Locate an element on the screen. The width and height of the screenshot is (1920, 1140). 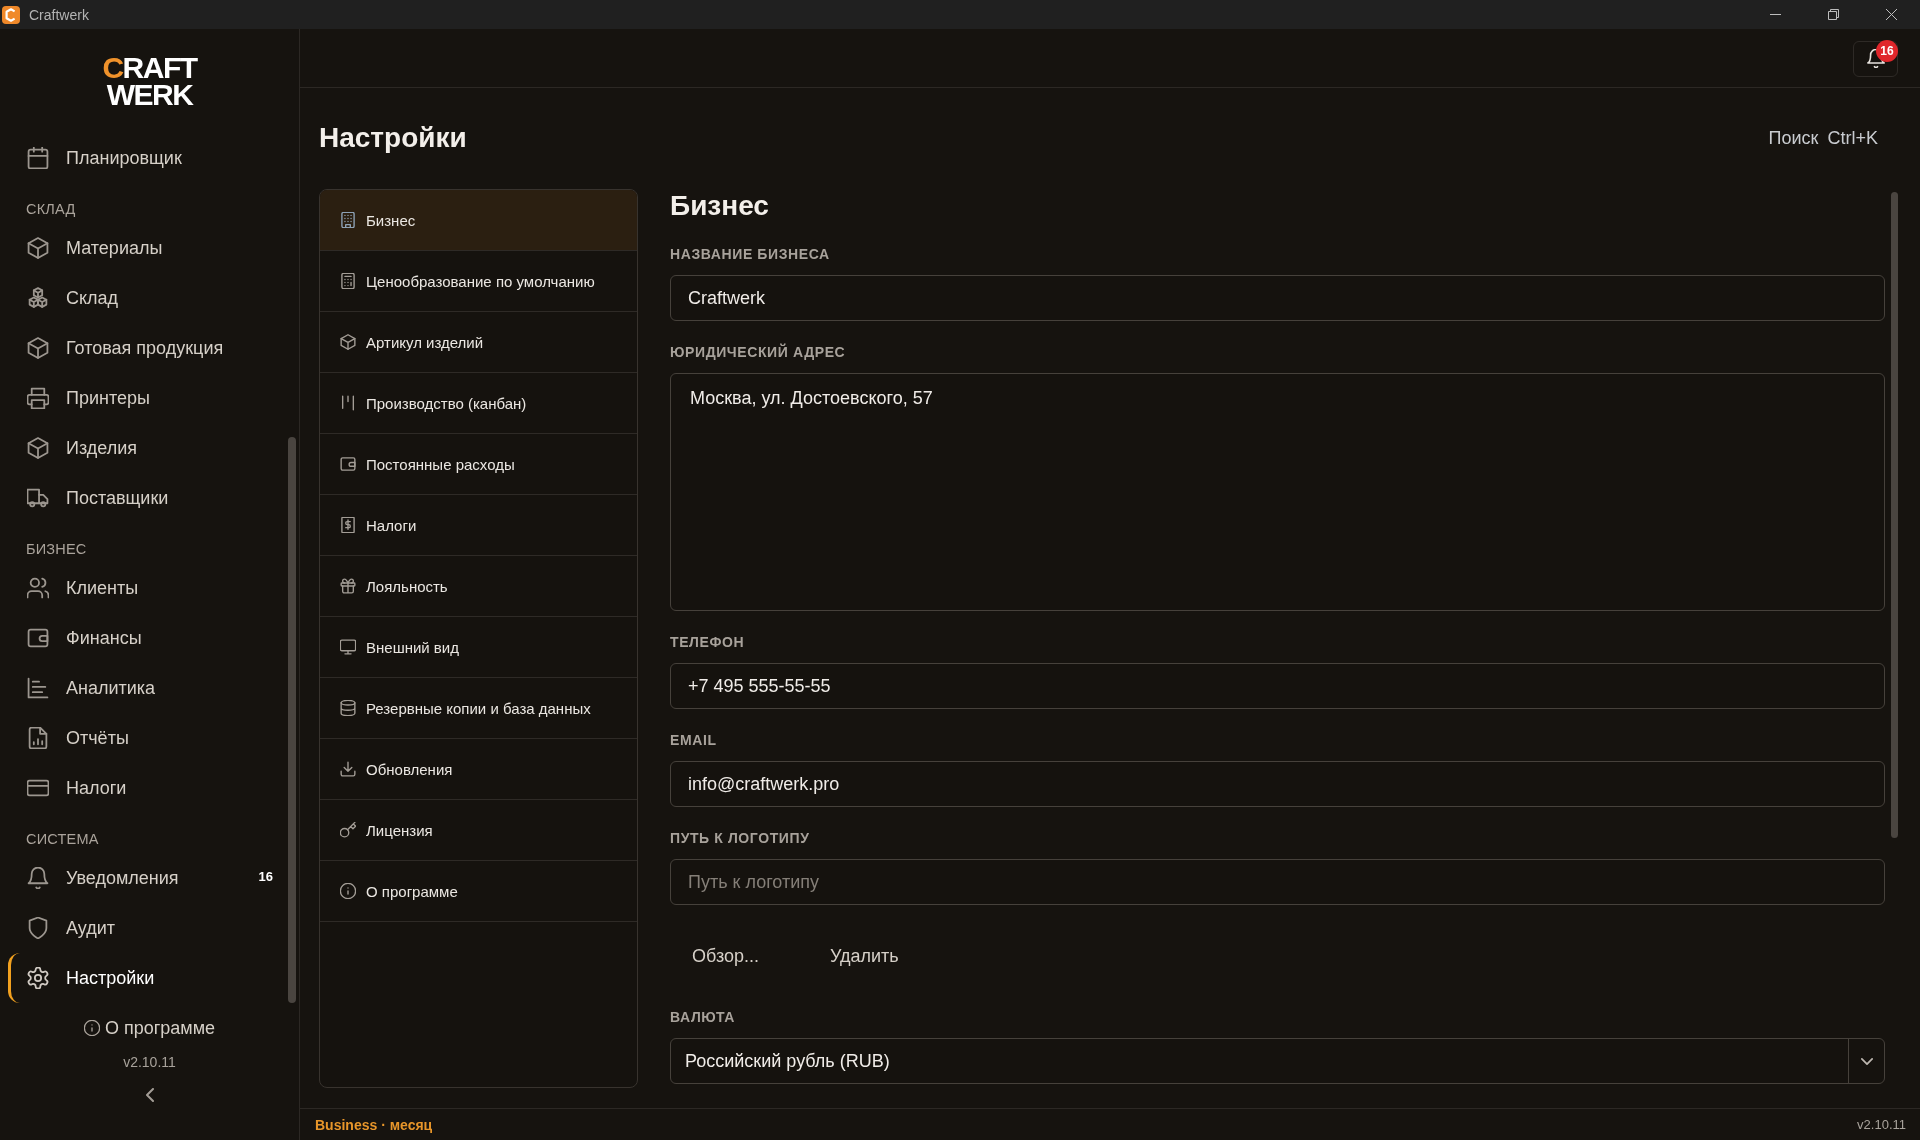
sidebar-item: Готовая продукция is located at coordinates (145, 348).